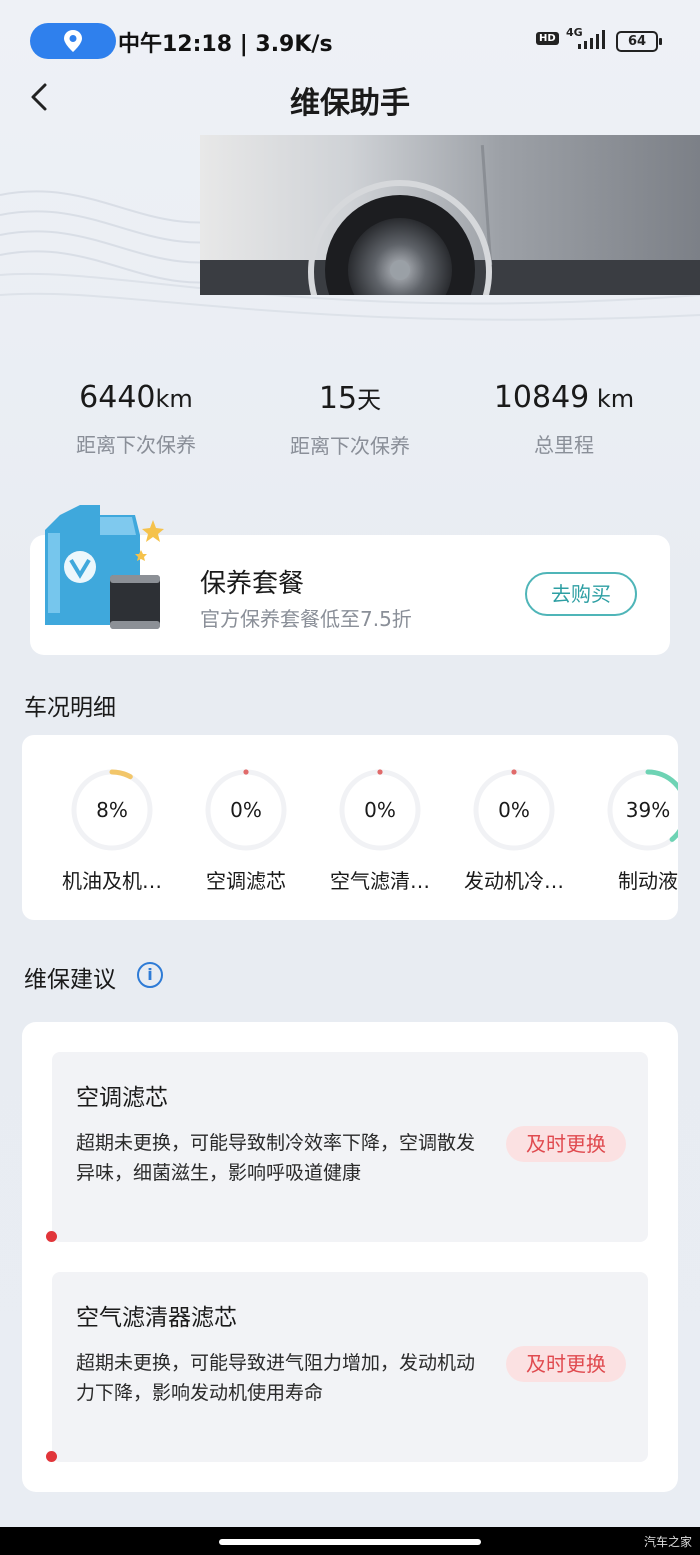  What do you see at coordinates (276, 1158) in the screenshot?
I see `suggestion-description: 超期未更换，可能导致制冷效率下降，空调散发异味，细菌滋生，影响呼吸道健康` at bounding box center [276, 1158].